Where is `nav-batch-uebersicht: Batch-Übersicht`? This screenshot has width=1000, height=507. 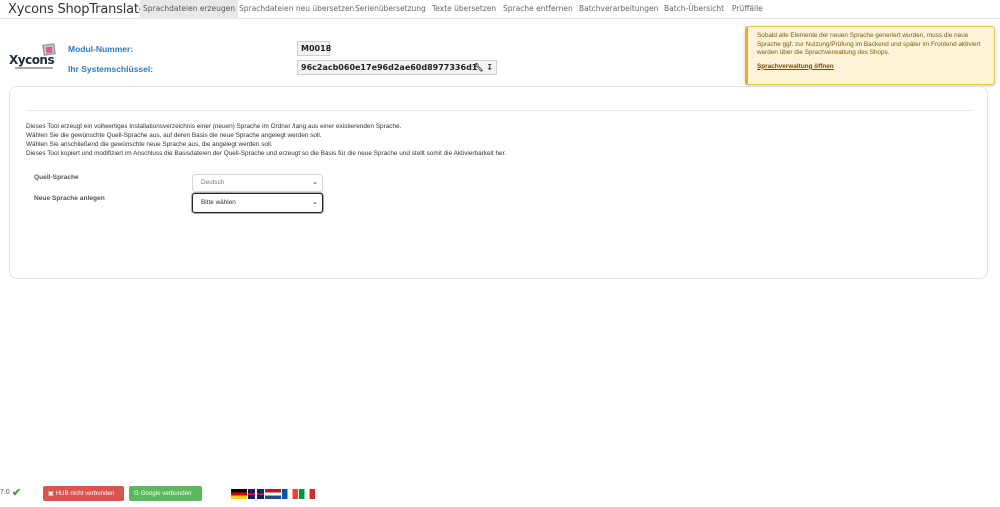
nav-batch-uebersicht: Batch-Übersicht is located at coordinates (694, 9).